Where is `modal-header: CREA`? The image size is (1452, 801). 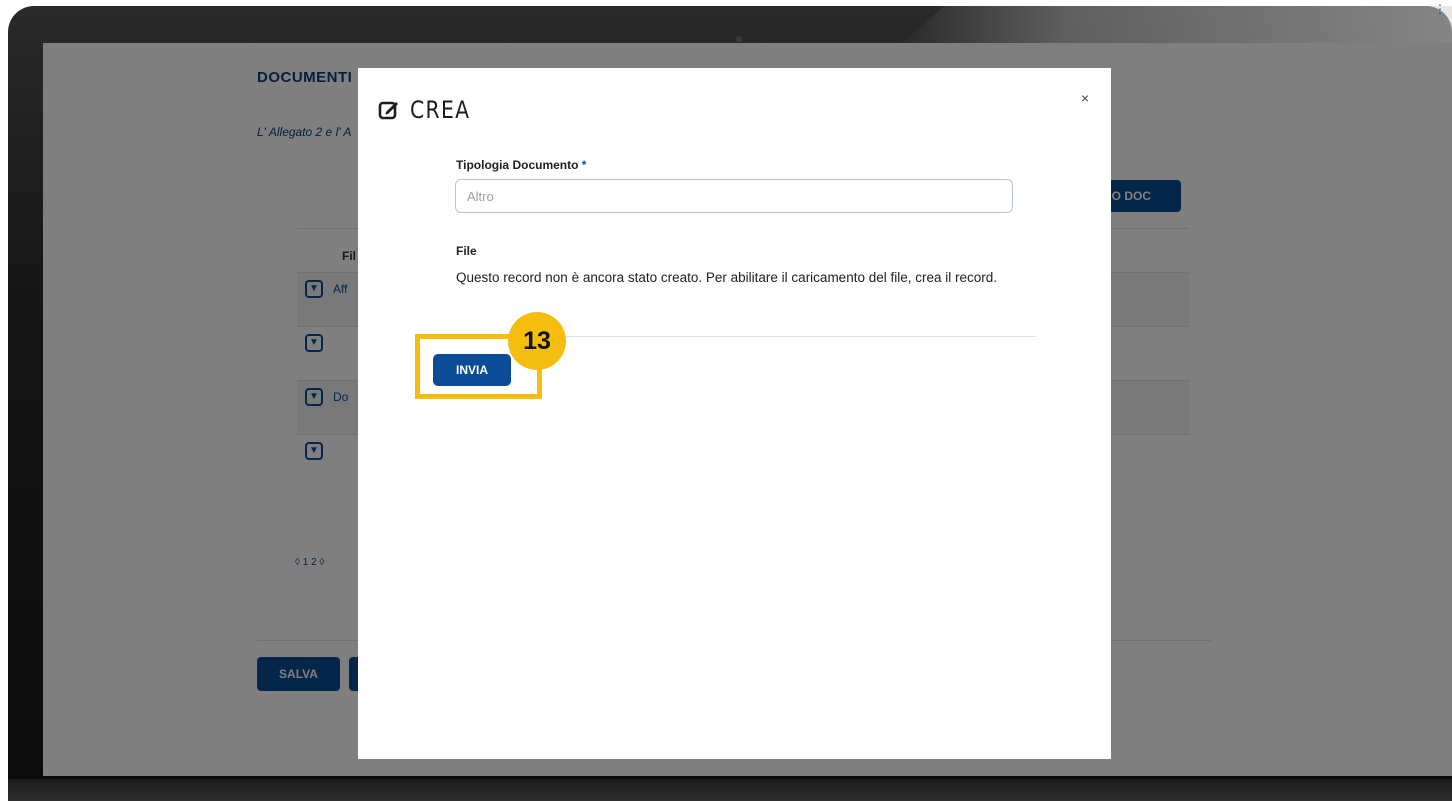
modal-header: CREA is located at coordinates (429, 110).